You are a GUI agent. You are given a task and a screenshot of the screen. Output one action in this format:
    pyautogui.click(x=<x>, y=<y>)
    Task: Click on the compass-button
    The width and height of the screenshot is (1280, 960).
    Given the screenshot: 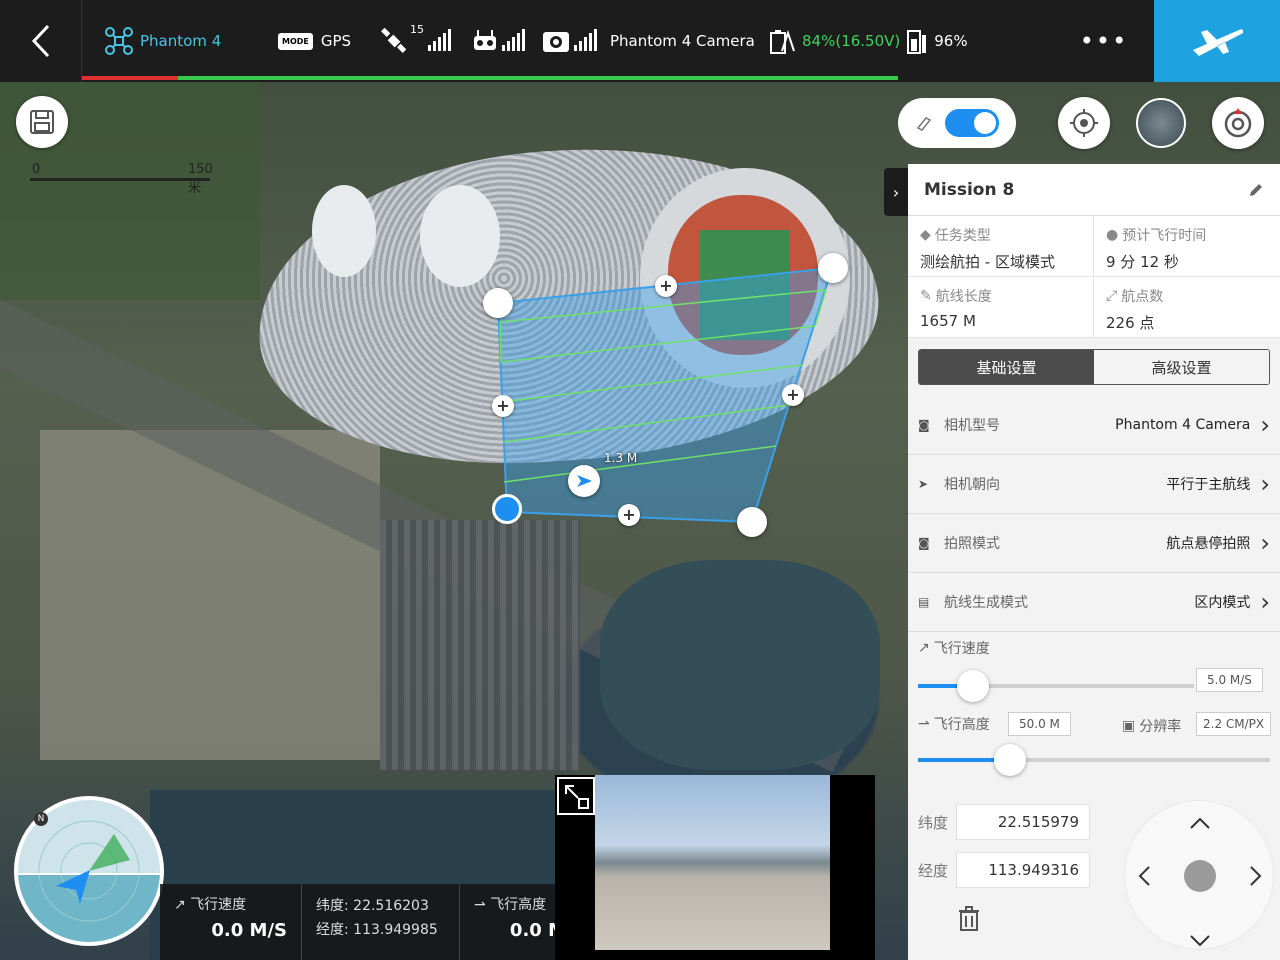 What is the action you would take?
    pyautogui.click(x=1238, y=123)
    